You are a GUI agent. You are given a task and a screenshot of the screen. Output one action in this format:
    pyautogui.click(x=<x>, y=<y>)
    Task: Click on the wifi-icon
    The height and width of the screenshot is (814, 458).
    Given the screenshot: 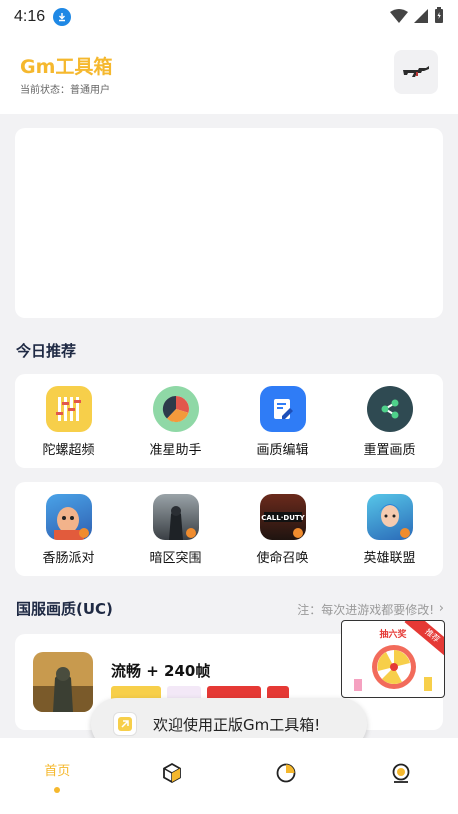 What is the action you would take?
    pyautogui.click(x=399, y=17)
    